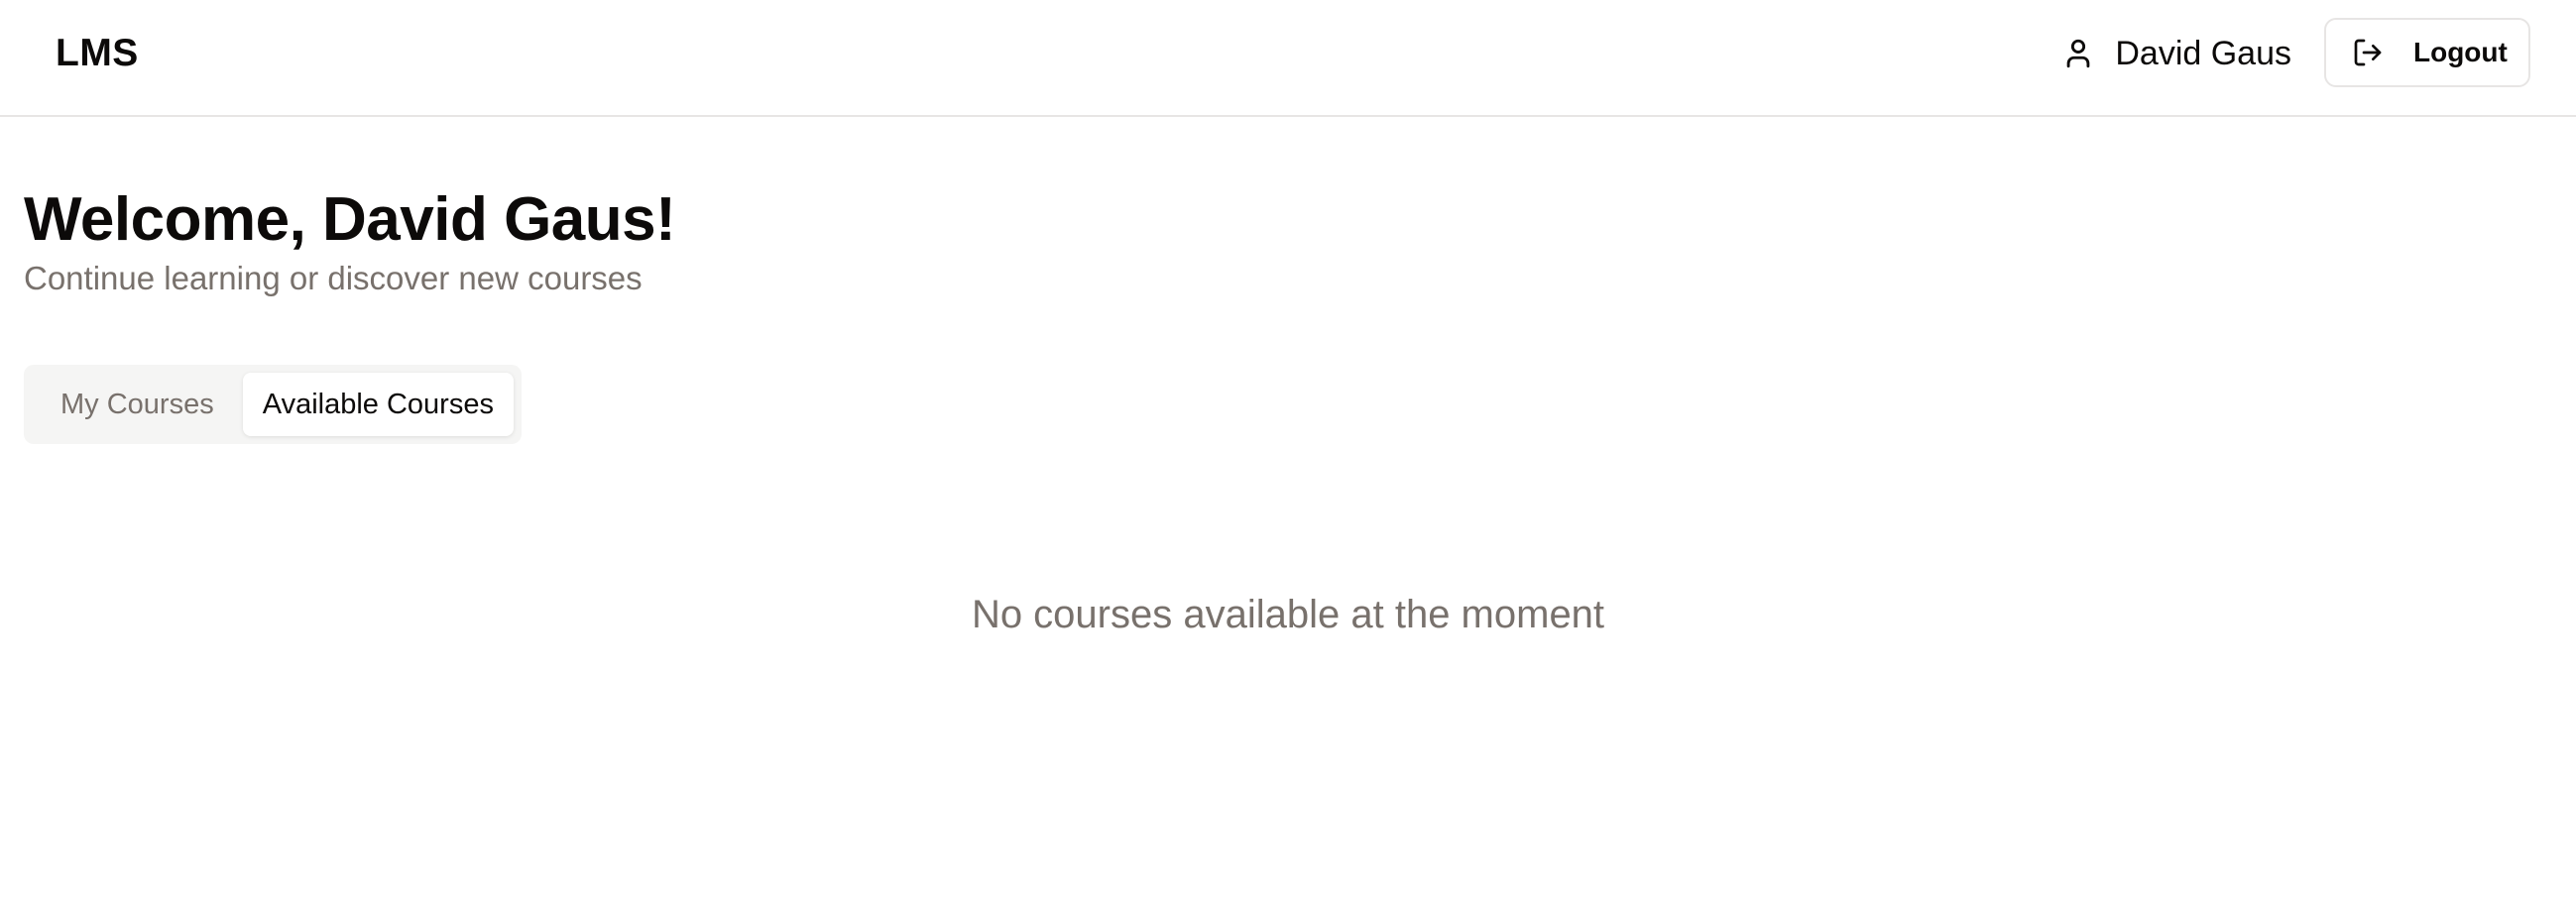 This screenshot has height=902, width=2576. What do you see at coordinates (1288, 614) in the screenshot?
I see `empty-state-message: No courses available at the moment` at bounding box center [1288, 614].